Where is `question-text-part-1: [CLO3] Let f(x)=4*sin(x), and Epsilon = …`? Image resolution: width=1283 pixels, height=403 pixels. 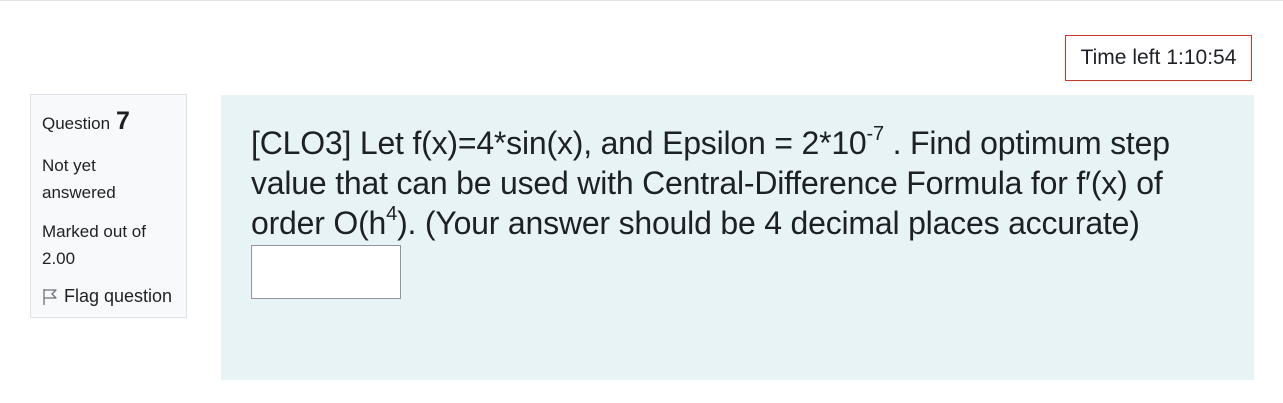 question-text-part-1: [CLO3] Let f(x)=4*sin(x), and Epsilon = … is located at coordinates (559, 143).